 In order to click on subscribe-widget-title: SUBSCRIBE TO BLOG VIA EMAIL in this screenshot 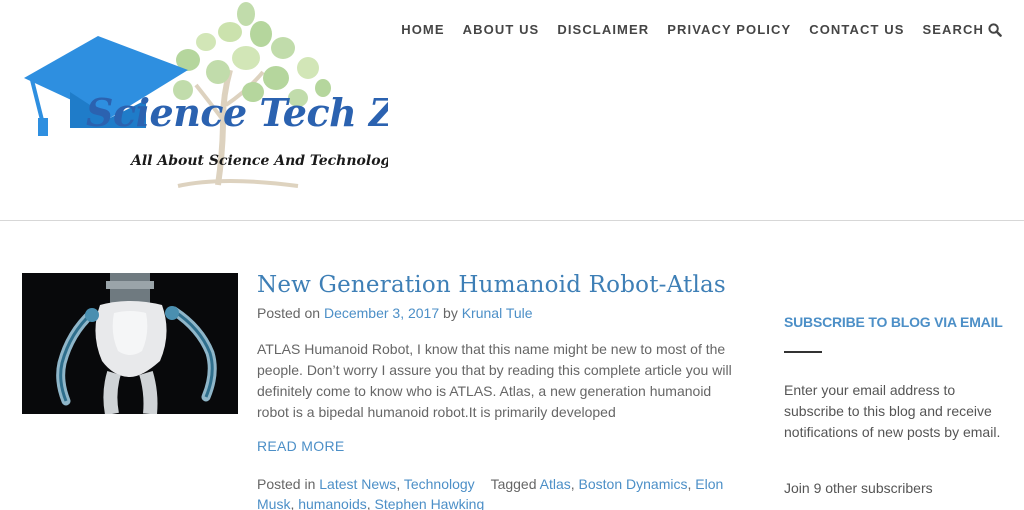, I will do `click(893, 322)`.